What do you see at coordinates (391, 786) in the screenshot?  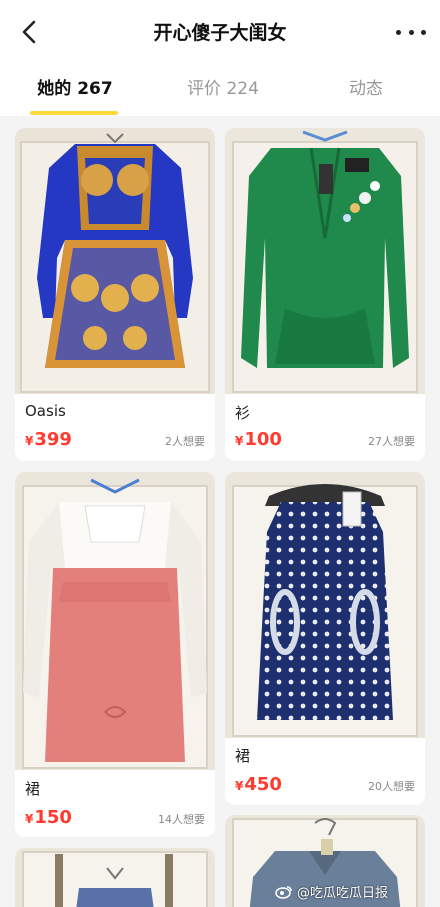 I see `want-count: 20人想要` at bounding box center [391, 786].